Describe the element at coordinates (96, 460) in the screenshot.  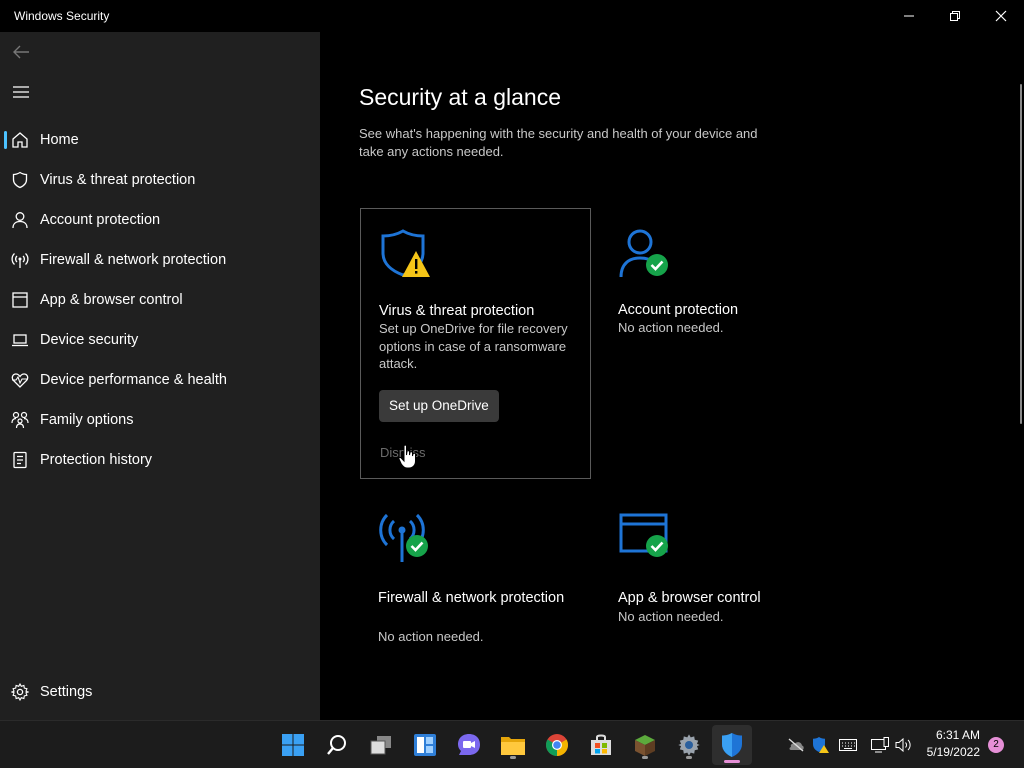
I see `sidebar-item-label: Protection history` at that location.